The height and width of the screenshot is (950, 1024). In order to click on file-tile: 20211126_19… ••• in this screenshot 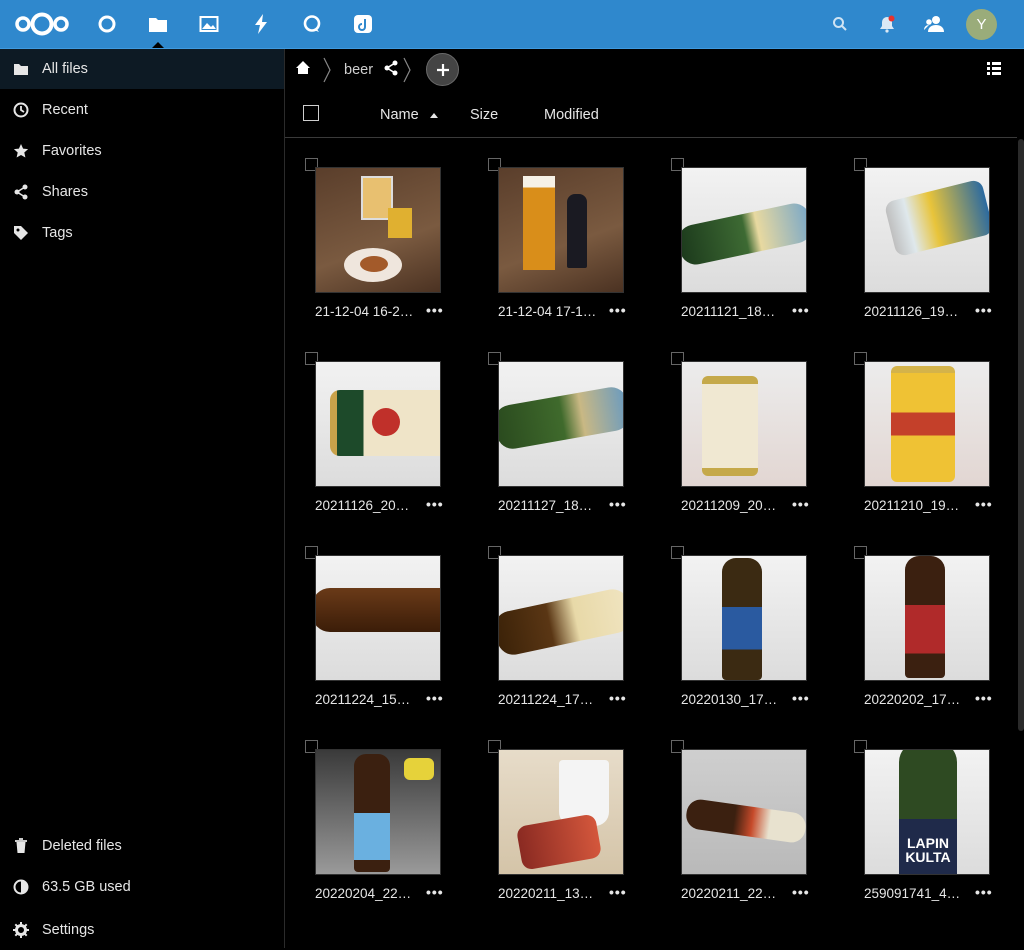, I will do `click(939, 251)`.